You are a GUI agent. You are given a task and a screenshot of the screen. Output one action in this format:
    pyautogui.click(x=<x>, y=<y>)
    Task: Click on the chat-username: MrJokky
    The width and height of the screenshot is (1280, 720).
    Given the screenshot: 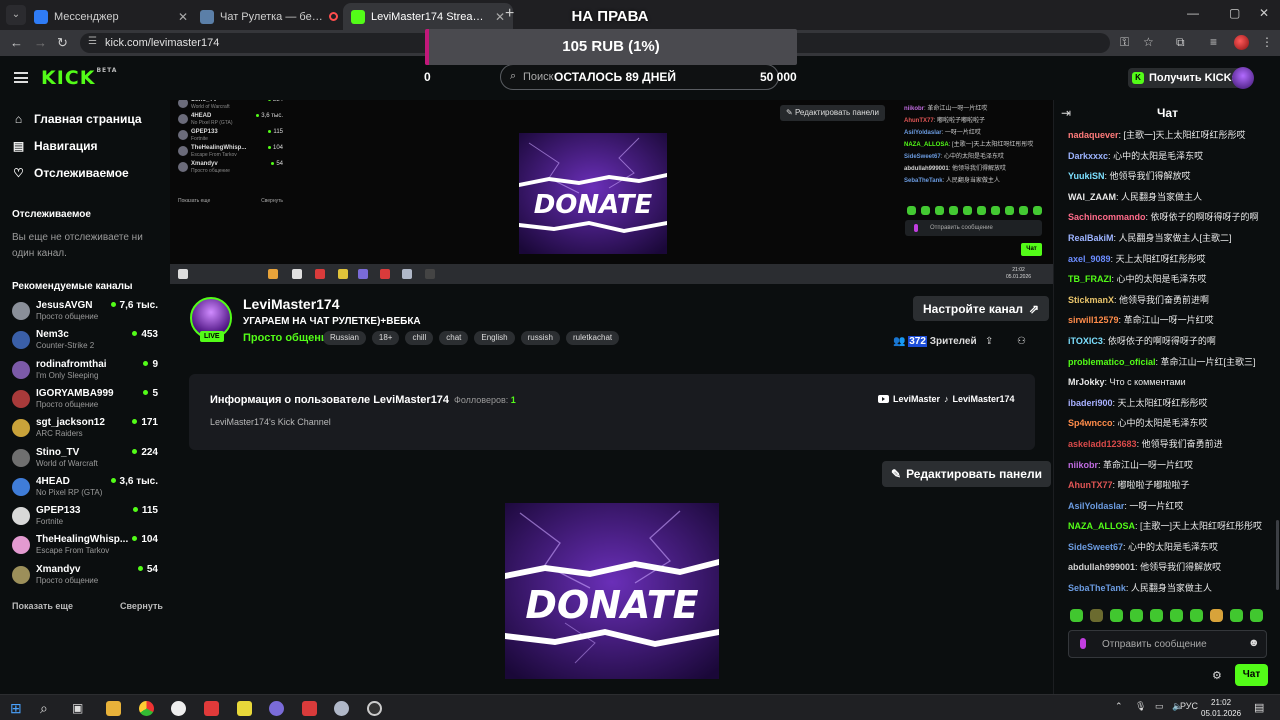 What is the action you would take?
    pyautogui.click(x=1086, y=382)
    